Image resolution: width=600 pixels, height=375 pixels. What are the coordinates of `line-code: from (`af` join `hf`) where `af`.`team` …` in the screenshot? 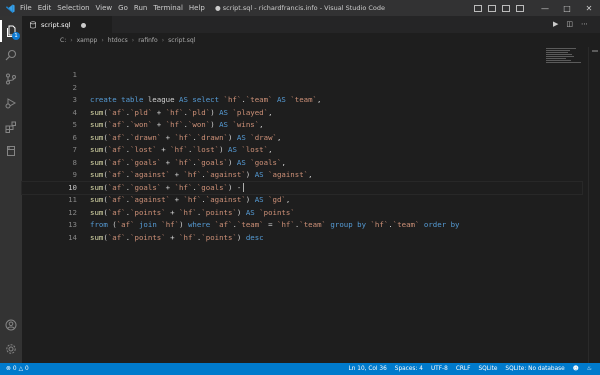 It's located at (275, 224).